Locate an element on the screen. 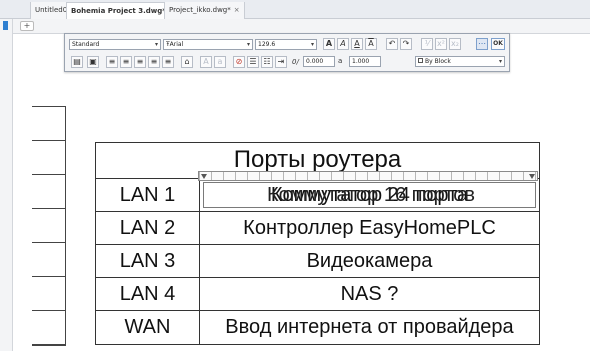 Image resolution: width=590 pixels, height=351 pixels. external-table-fragment is located at coordinates (49, 226).